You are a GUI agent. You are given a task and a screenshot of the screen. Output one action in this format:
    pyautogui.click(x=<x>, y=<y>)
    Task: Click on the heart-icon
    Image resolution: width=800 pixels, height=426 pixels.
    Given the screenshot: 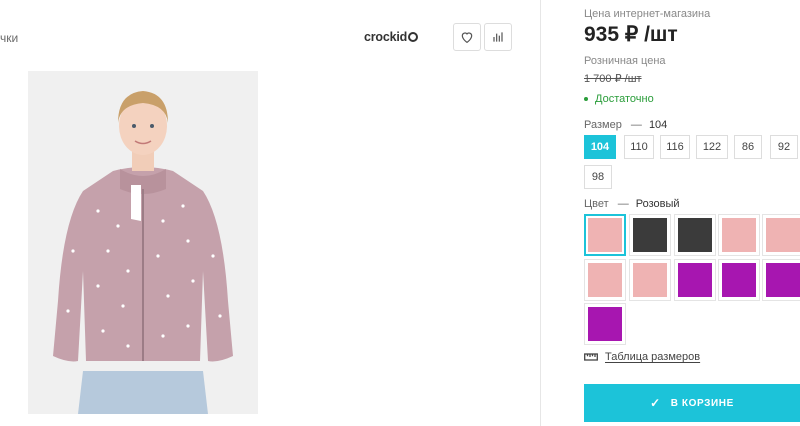 What is the action you would take?
    pyautogui.click(x=467, y=38)
    